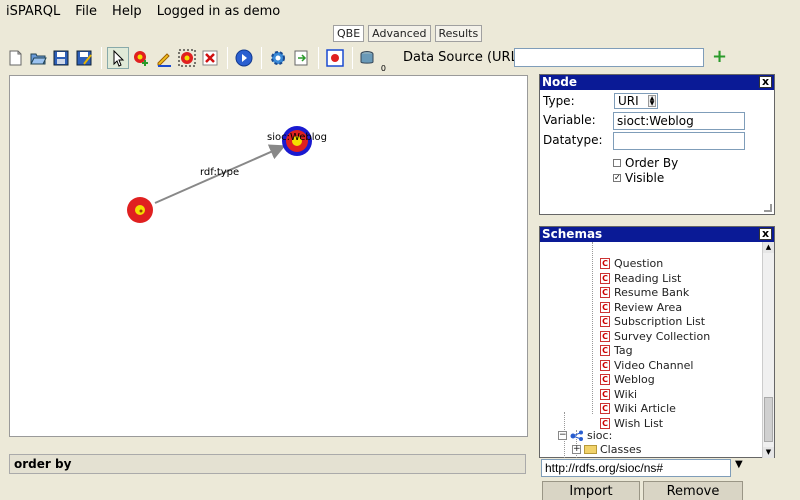  What do you see at coordinates (267, 464) in the screenshot?
I see `order-by-bar: order by` at bounding box center [267, 464].